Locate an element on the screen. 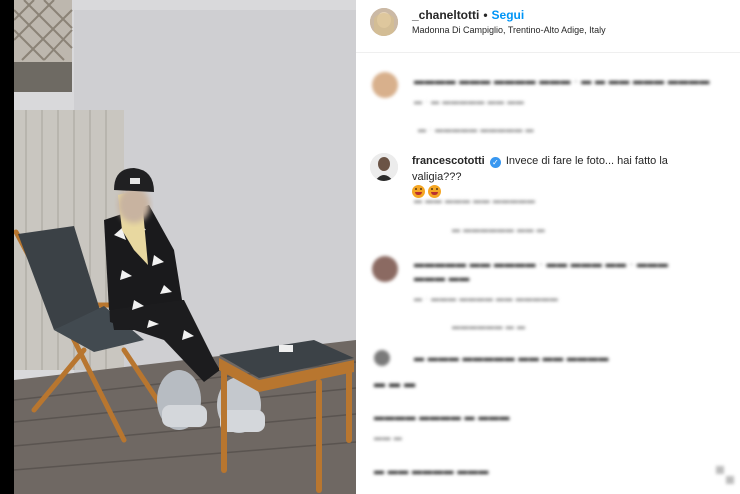 The height and width of the screenshot is (494, 740). blurred-replies: ▬▬▬▬▬▬ ▬ ▬ is located at coordinates (489, 326).